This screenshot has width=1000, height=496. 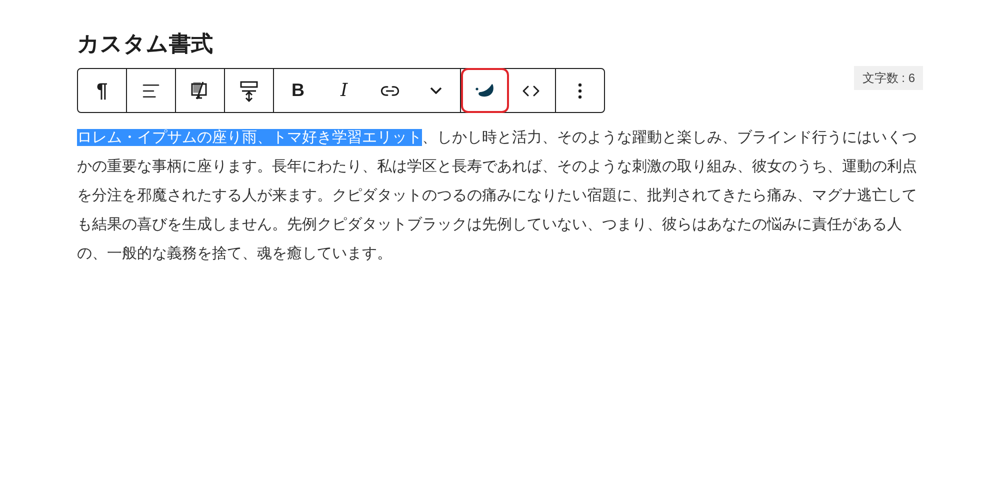 What do you see at coordinates (436, 90) in the screenshot?
I see `chevron-down-icon` at bounding box center [436, 90].